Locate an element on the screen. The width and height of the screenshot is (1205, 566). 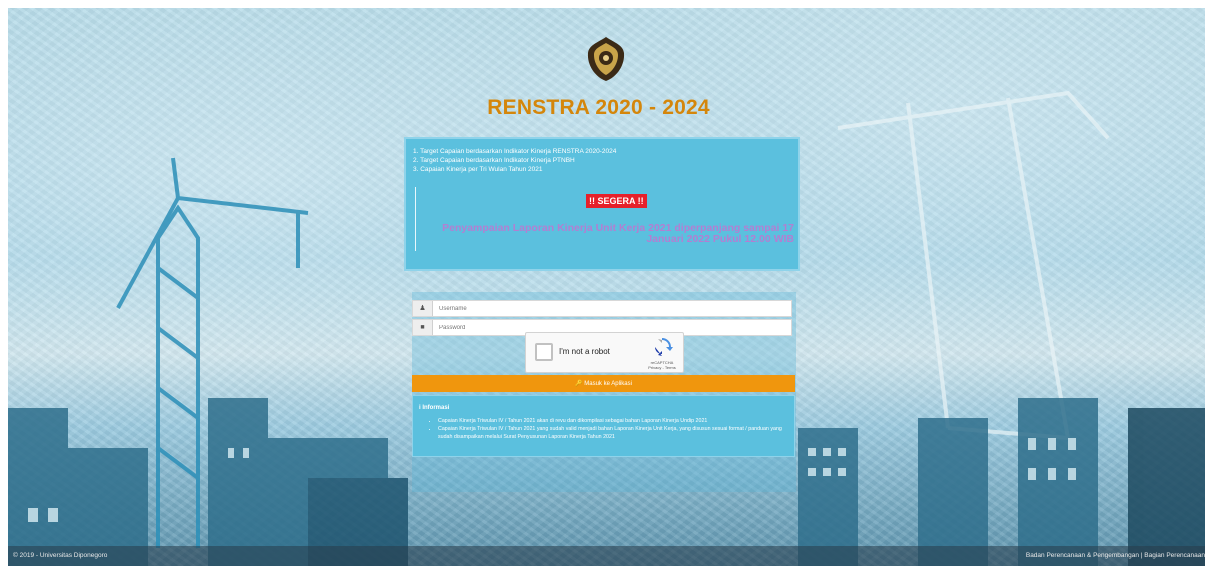
recaptcha-checkbox is located at coordinates (544, 352).